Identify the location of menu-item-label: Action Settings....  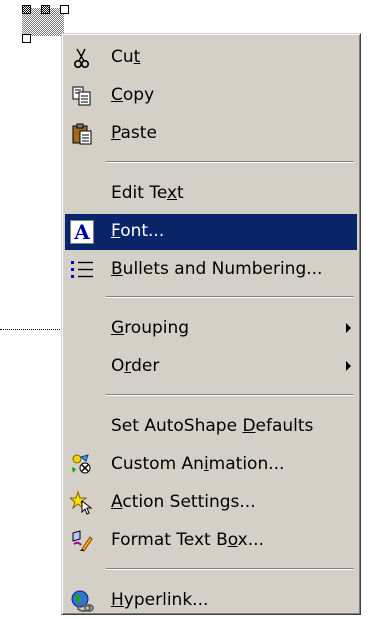
(183, 502).